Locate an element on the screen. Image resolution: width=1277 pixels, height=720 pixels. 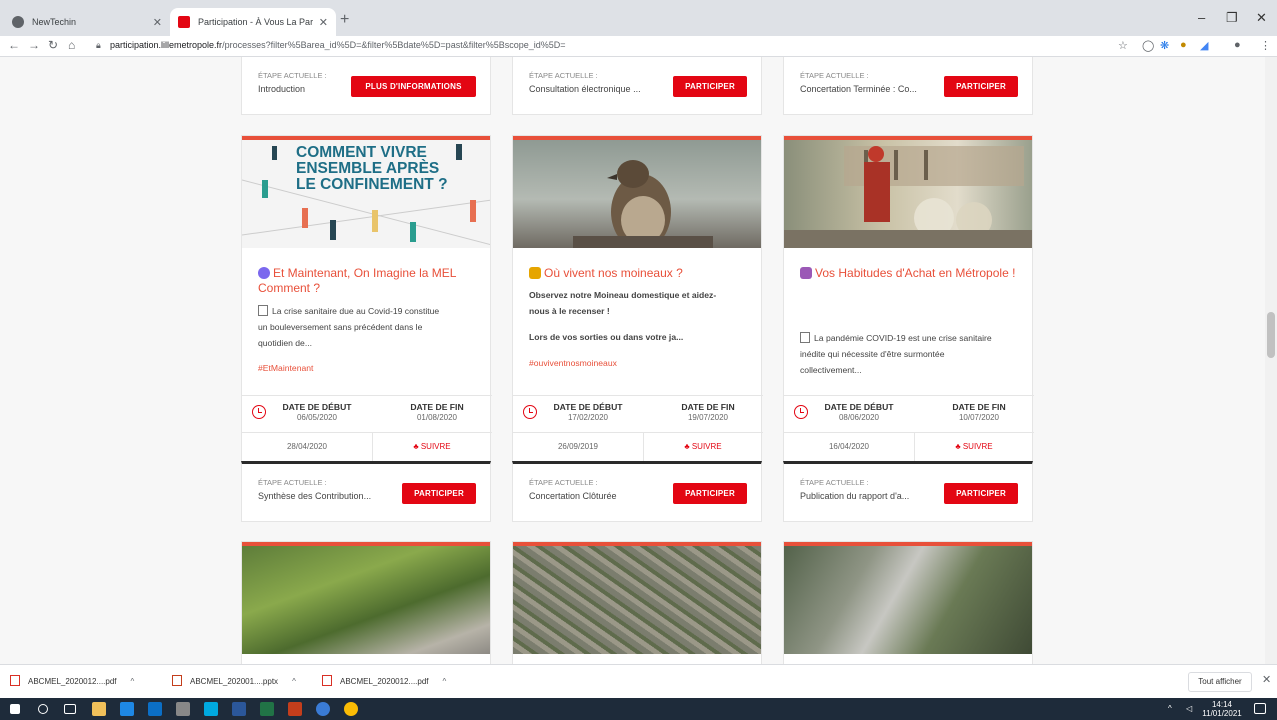
close-downloads-icon: ✕ is located at coordinates (1266, 679).